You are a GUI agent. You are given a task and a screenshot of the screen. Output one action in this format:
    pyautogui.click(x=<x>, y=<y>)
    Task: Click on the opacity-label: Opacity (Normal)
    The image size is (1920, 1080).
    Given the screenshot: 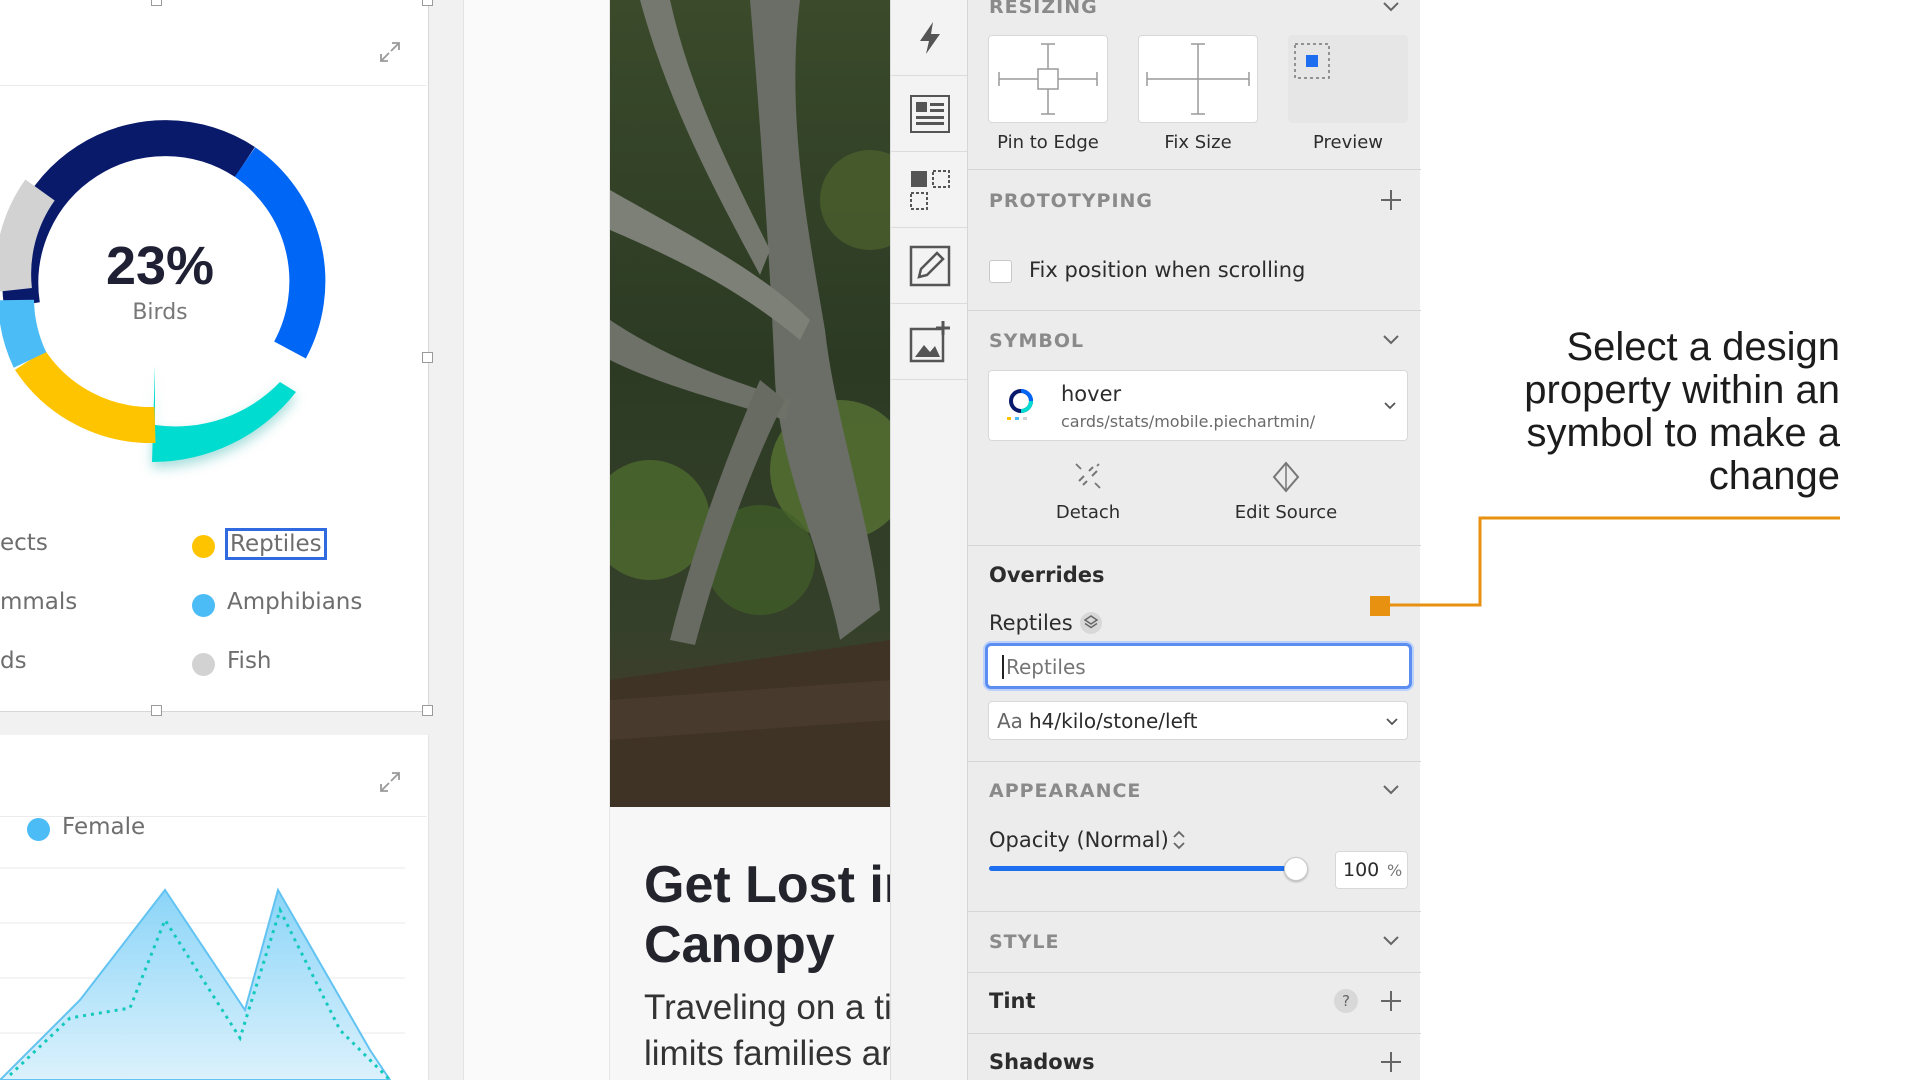 What is the action you would take?
    pyautogui.click(x=1079, y=840)
    